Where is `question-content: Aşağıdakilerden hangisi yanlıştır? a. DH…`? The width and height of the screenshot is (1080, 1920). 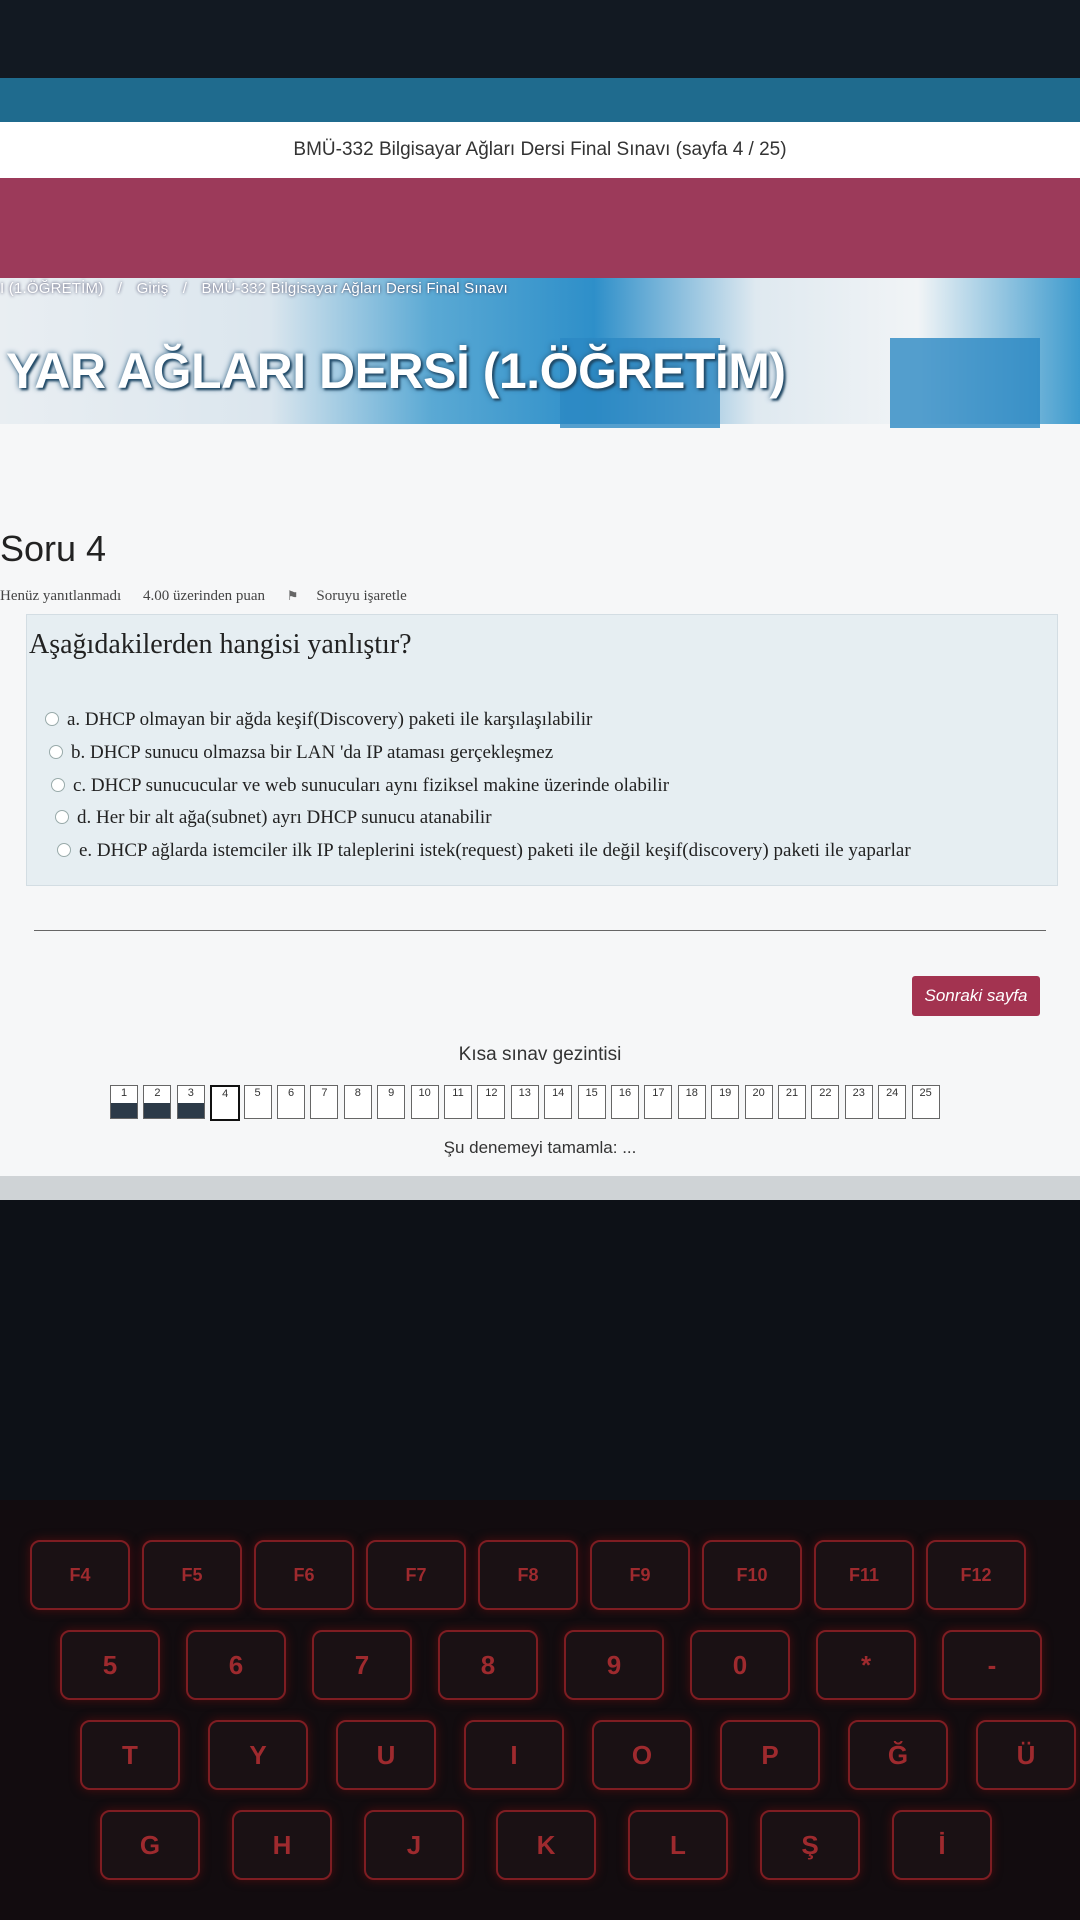 question-content: Aşağıdakilerden hangisi yanlıştır? a. DH… is located at coordinates (542, 750).